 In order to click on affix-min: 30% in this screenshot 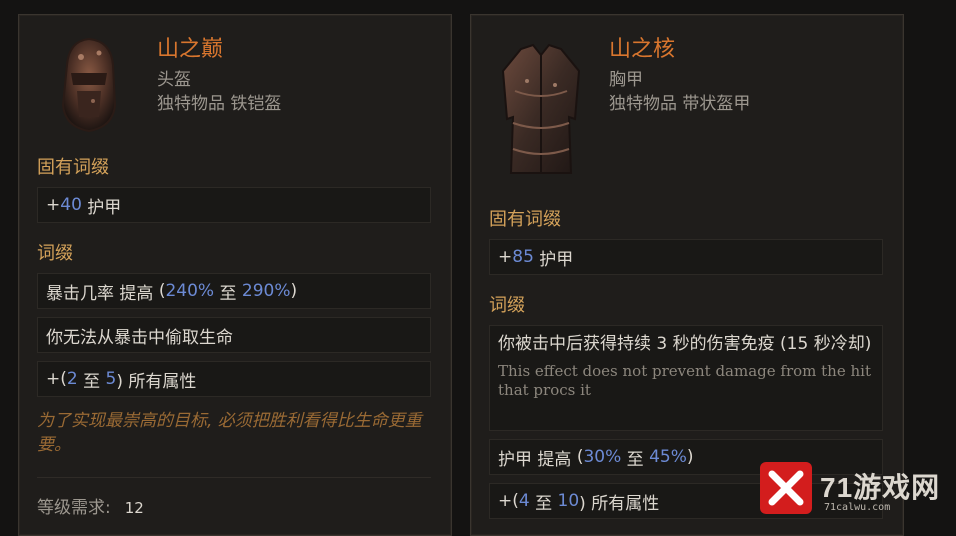, I will do `click(602, 457)`.